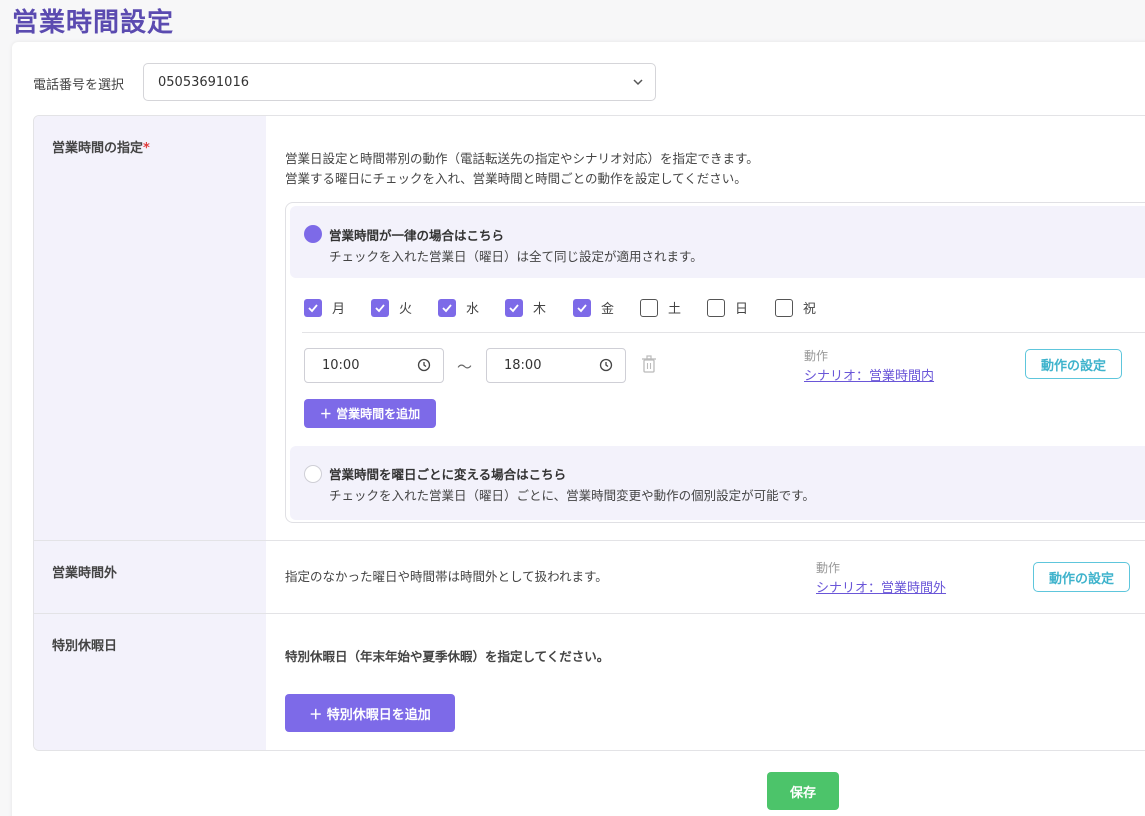  Describe the element at coordinates (370, 713) in the screenshot. I see `add-holiday-button: ＋ 特別休暇日を追加` at that location.